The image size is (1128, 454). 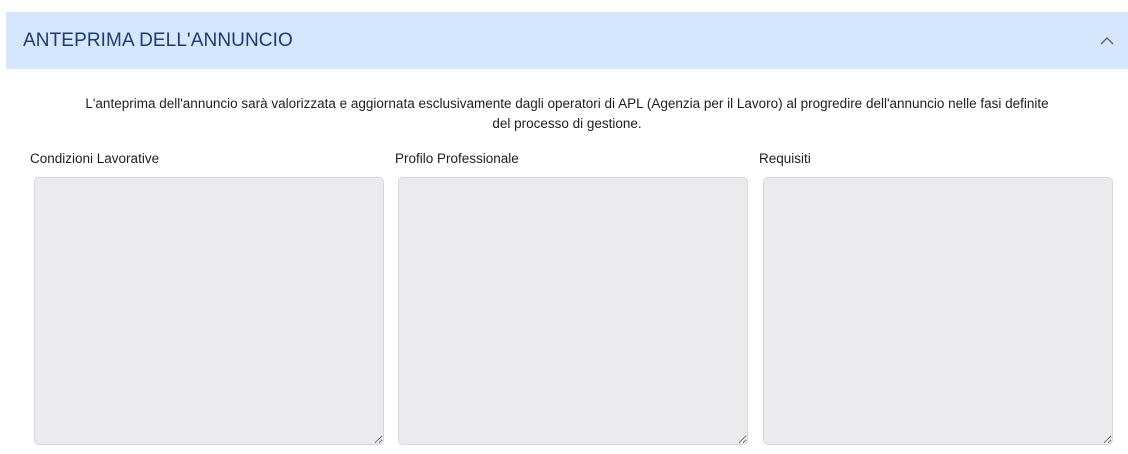 I want to click on panel-title: ANTEPRIMA DELL'ANNUNCIO, so click(x=158, y=40).